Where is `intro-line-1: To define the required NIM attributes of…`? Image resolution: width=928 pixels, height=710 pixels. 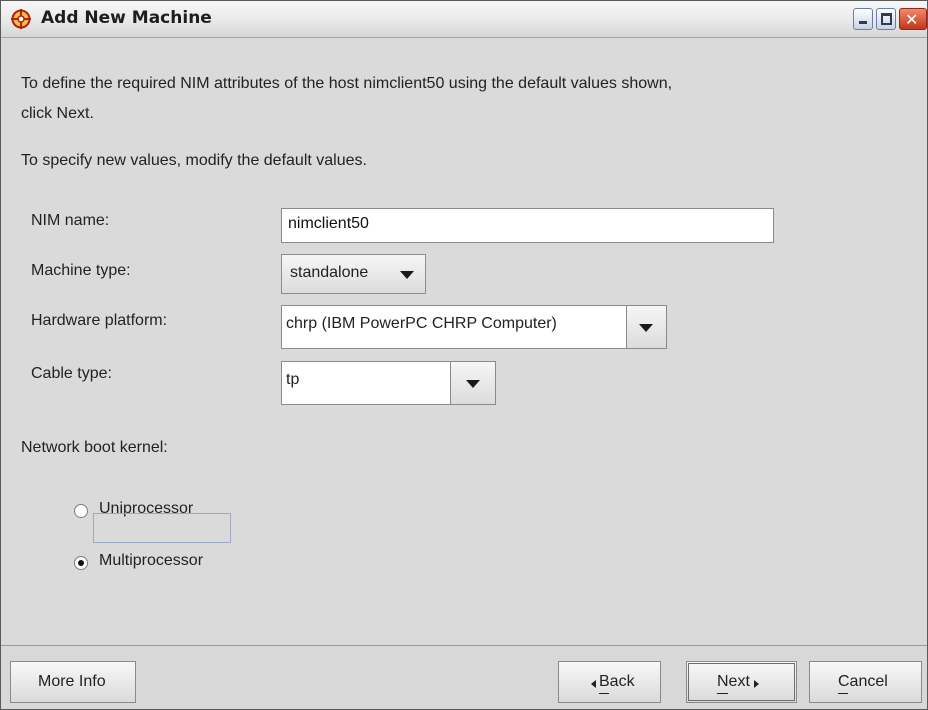 intro-line-1: To define the required NIM attributes of… is located at coordinates (347, 83).